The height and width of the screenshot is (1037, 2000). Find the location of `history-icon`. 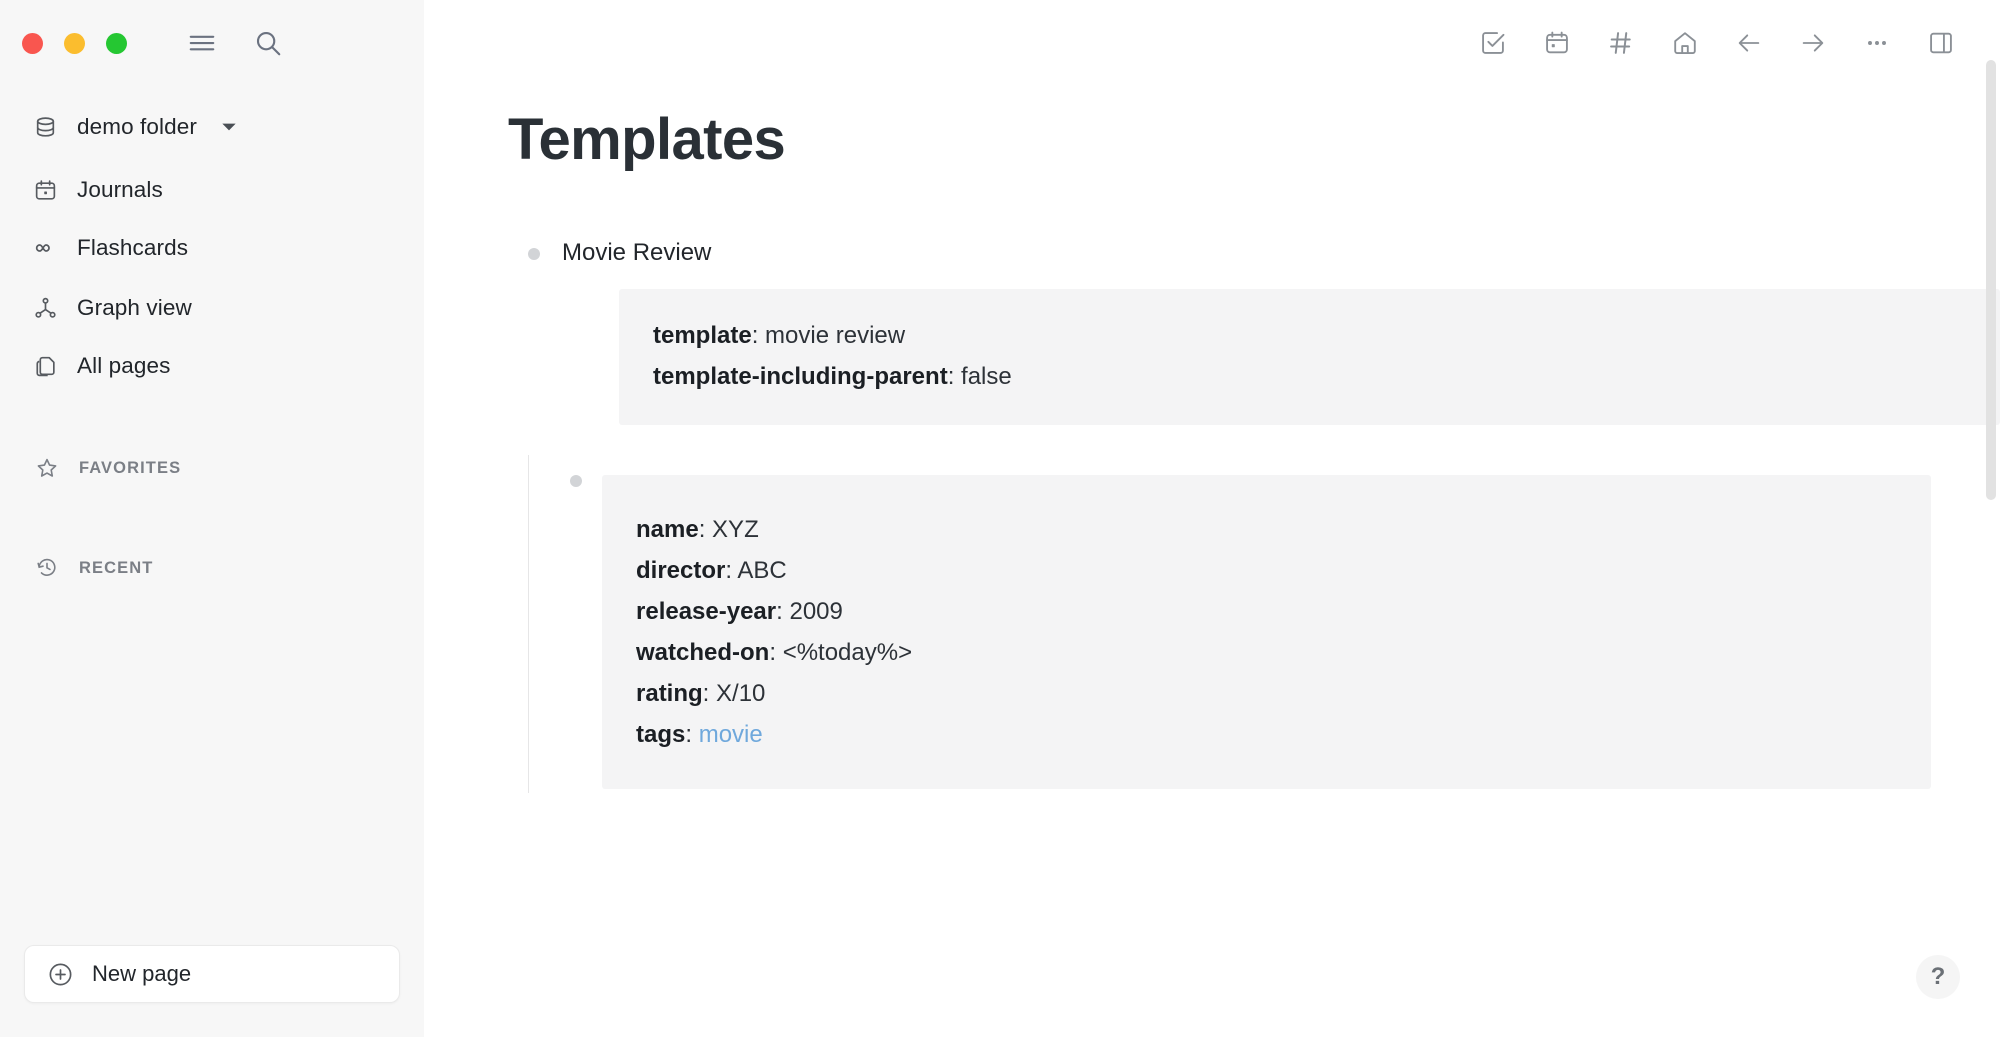

history-icon is located at coordinates (47, 568).